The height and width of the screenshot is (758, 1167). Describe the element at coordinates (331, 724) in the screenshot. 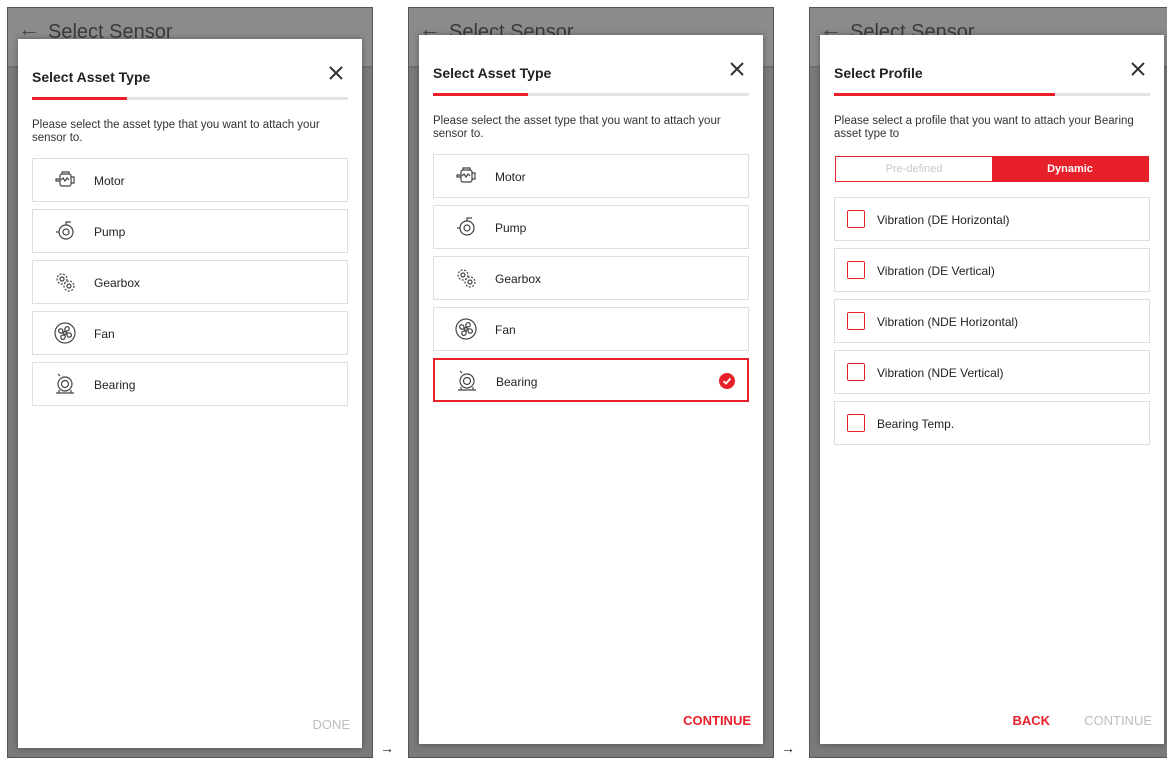

I see `done-button: DONE` at that location.